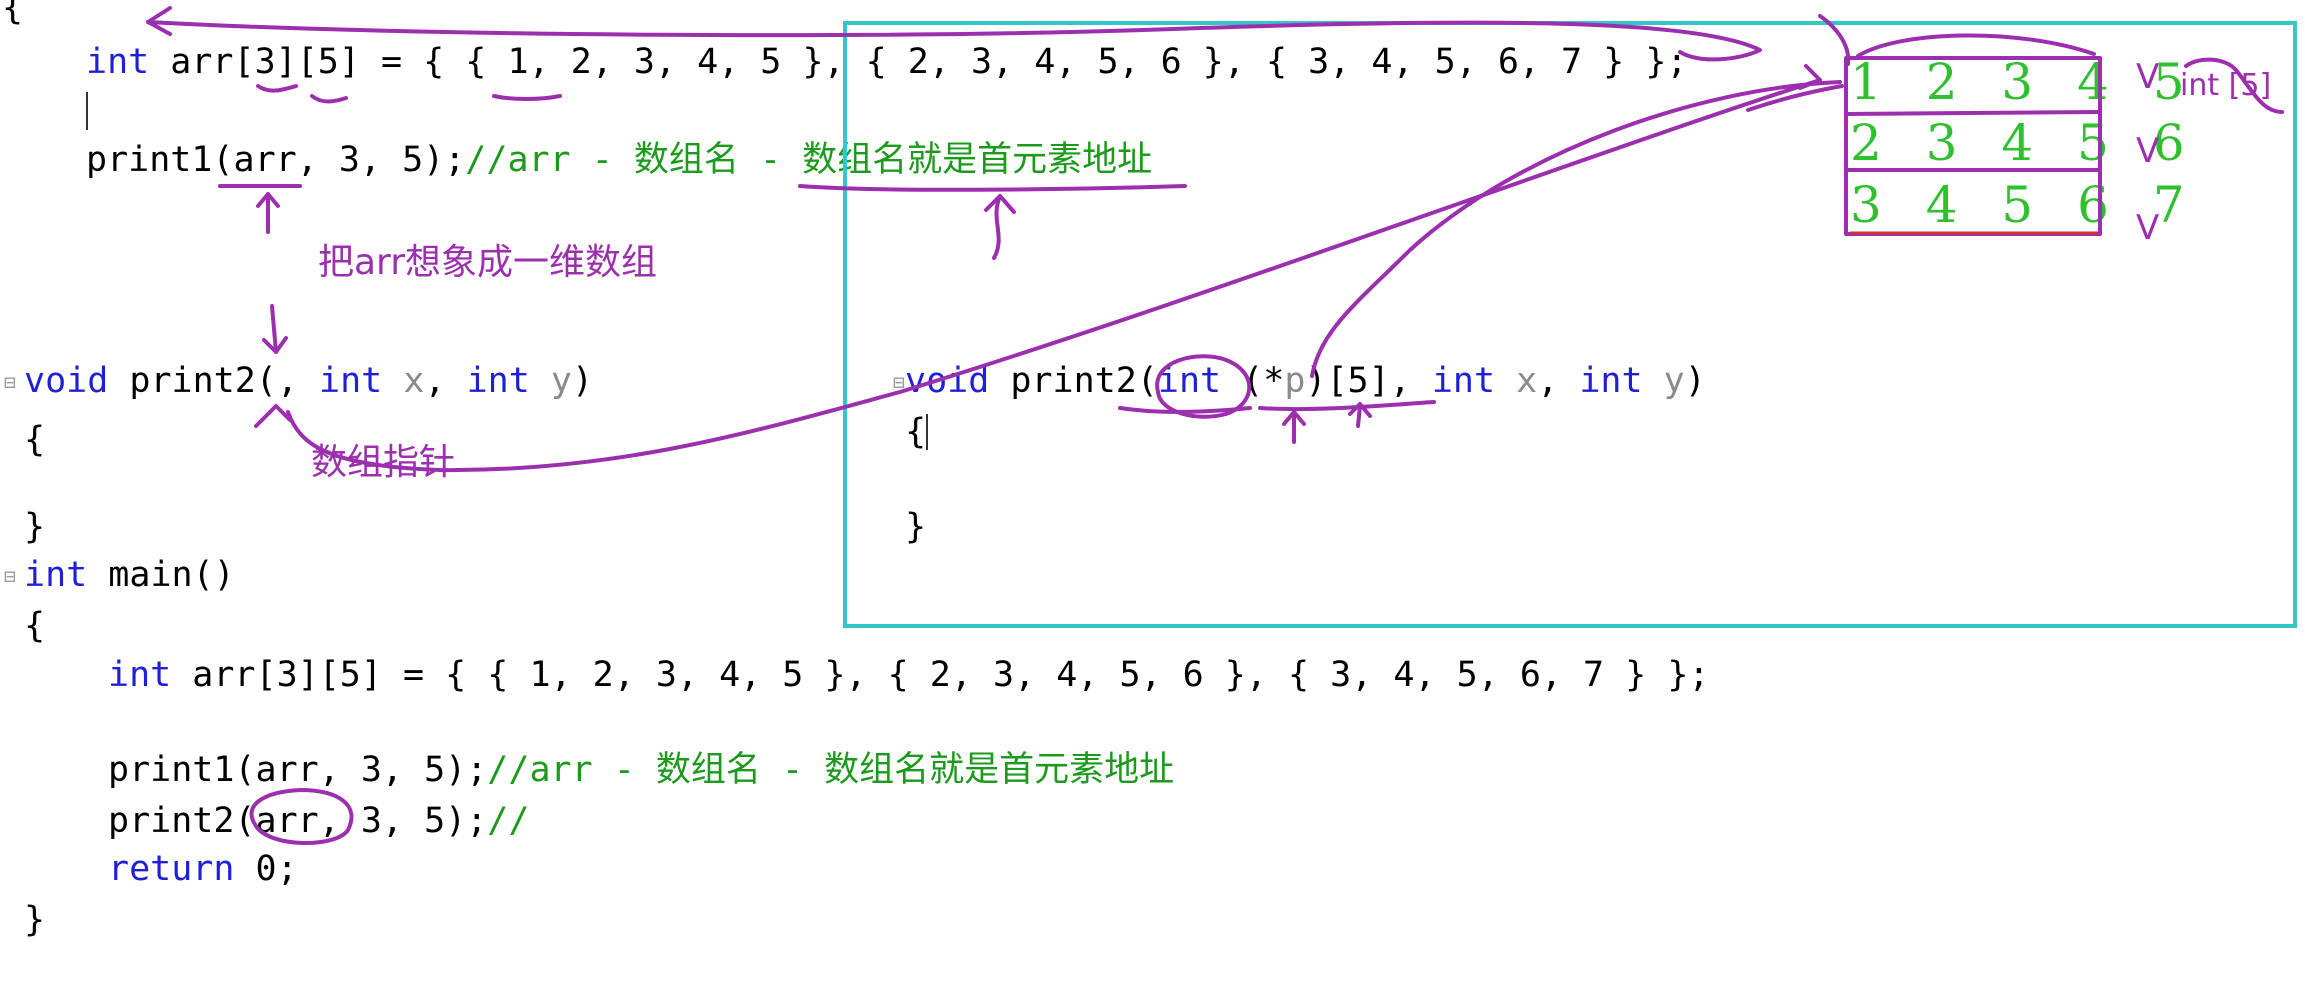 This screenshot has width=2305, height=996. Describe the element at coordinates (1973, 146) in the screenshot. I see `ink-grid-outline` at that location.